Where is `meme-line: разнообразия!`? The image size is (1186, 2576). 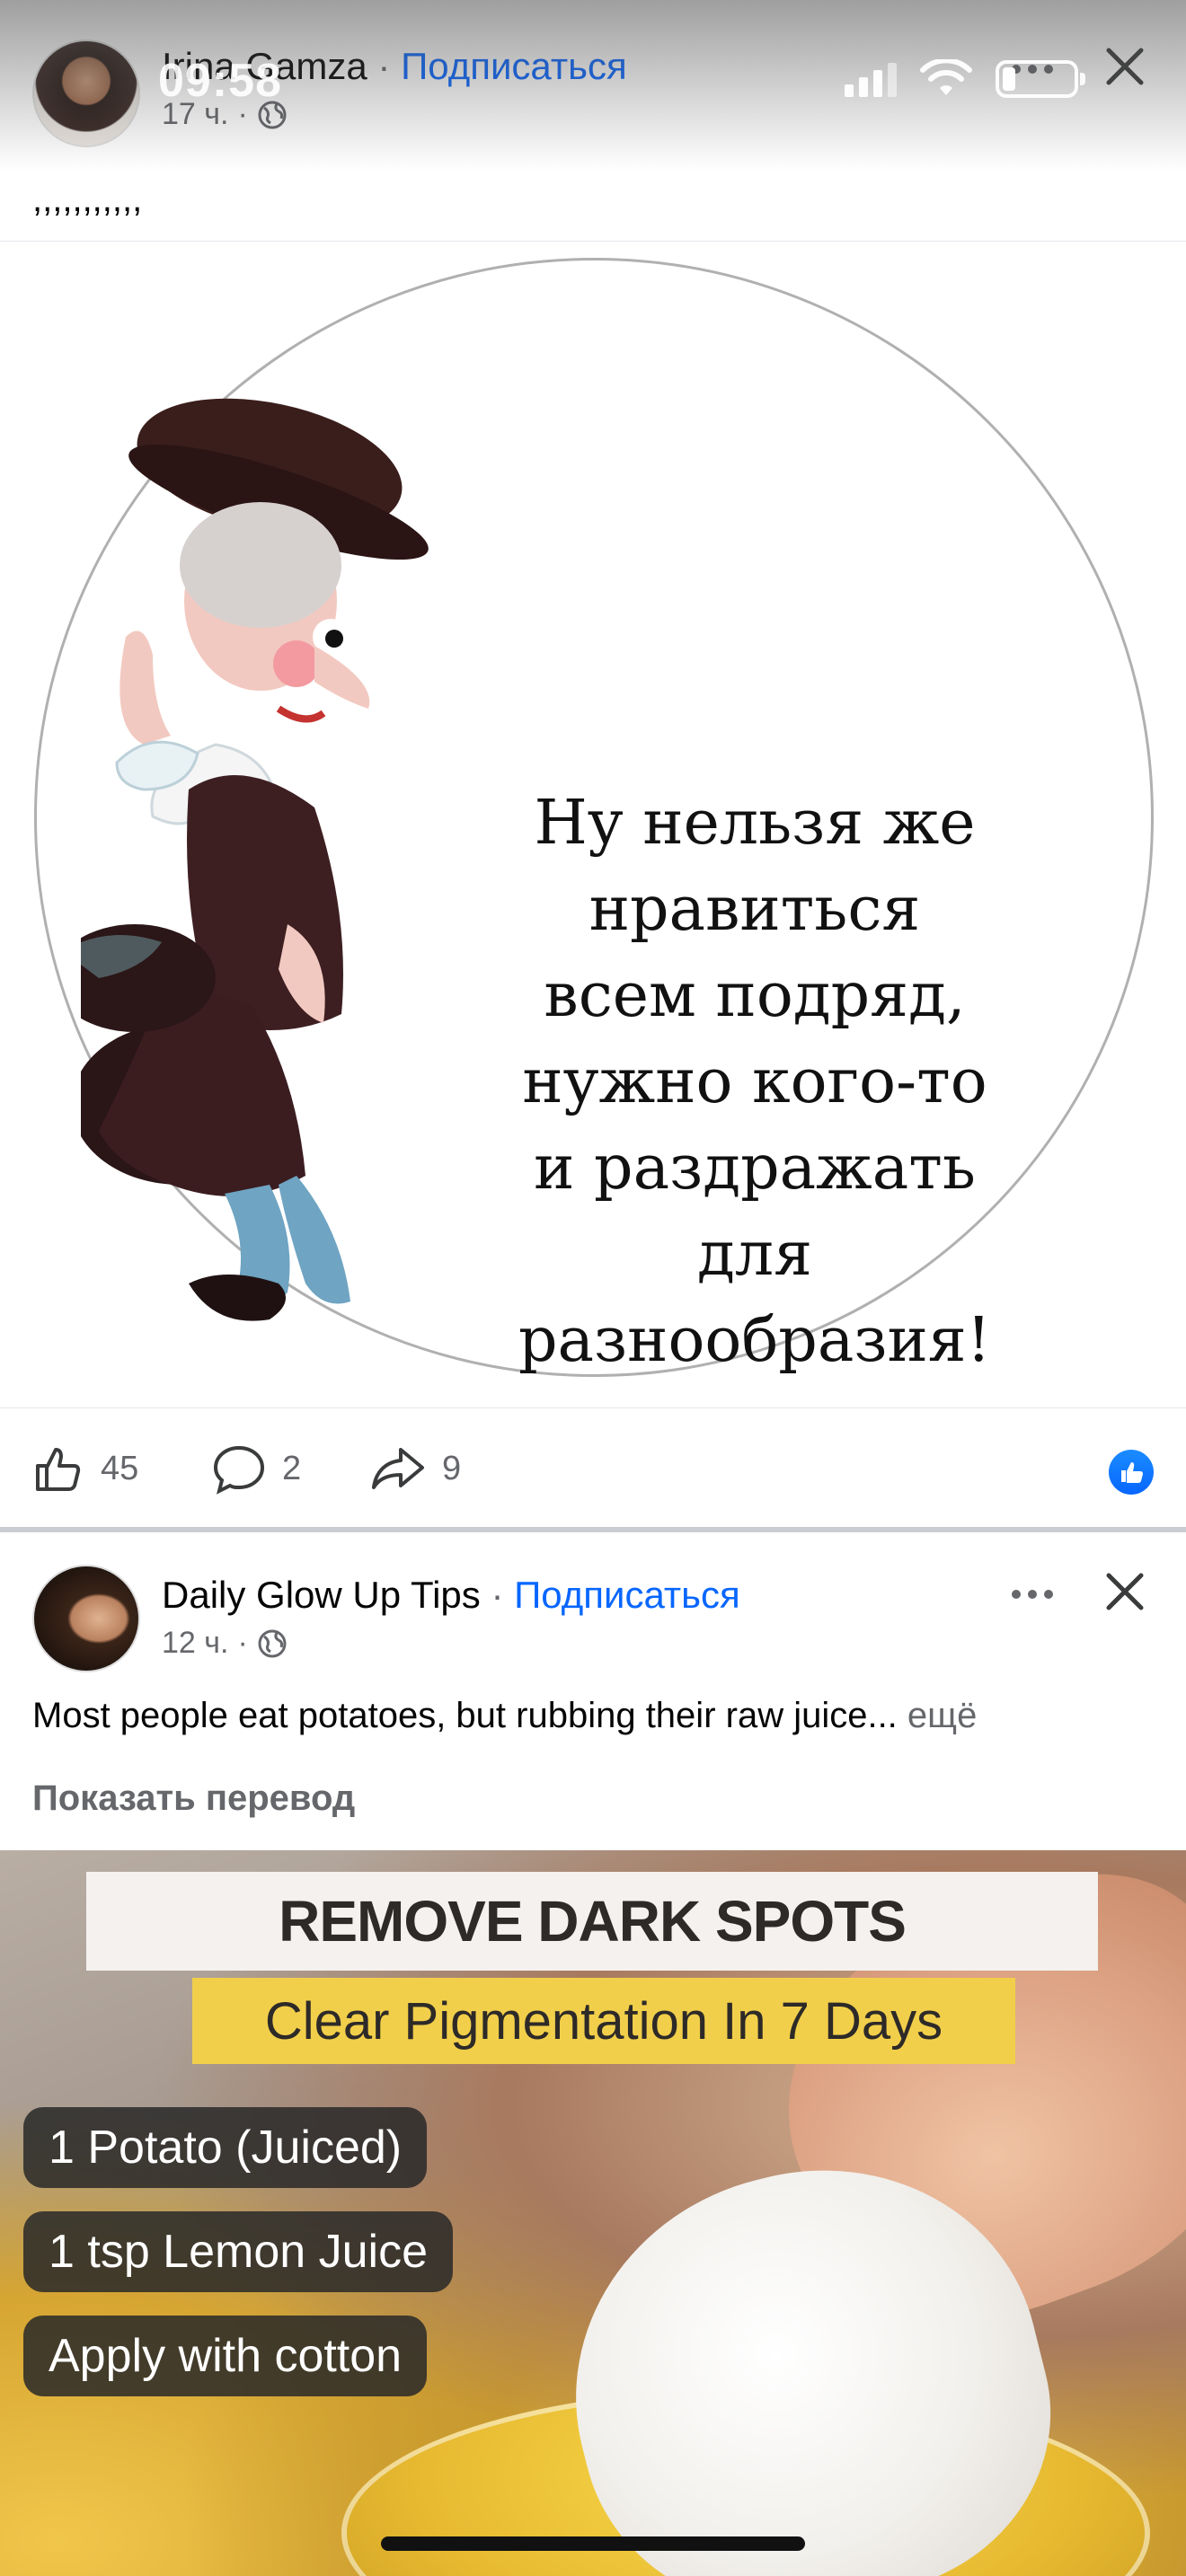
meme-line: разнообразия! is located at coordinates (754, 1340).